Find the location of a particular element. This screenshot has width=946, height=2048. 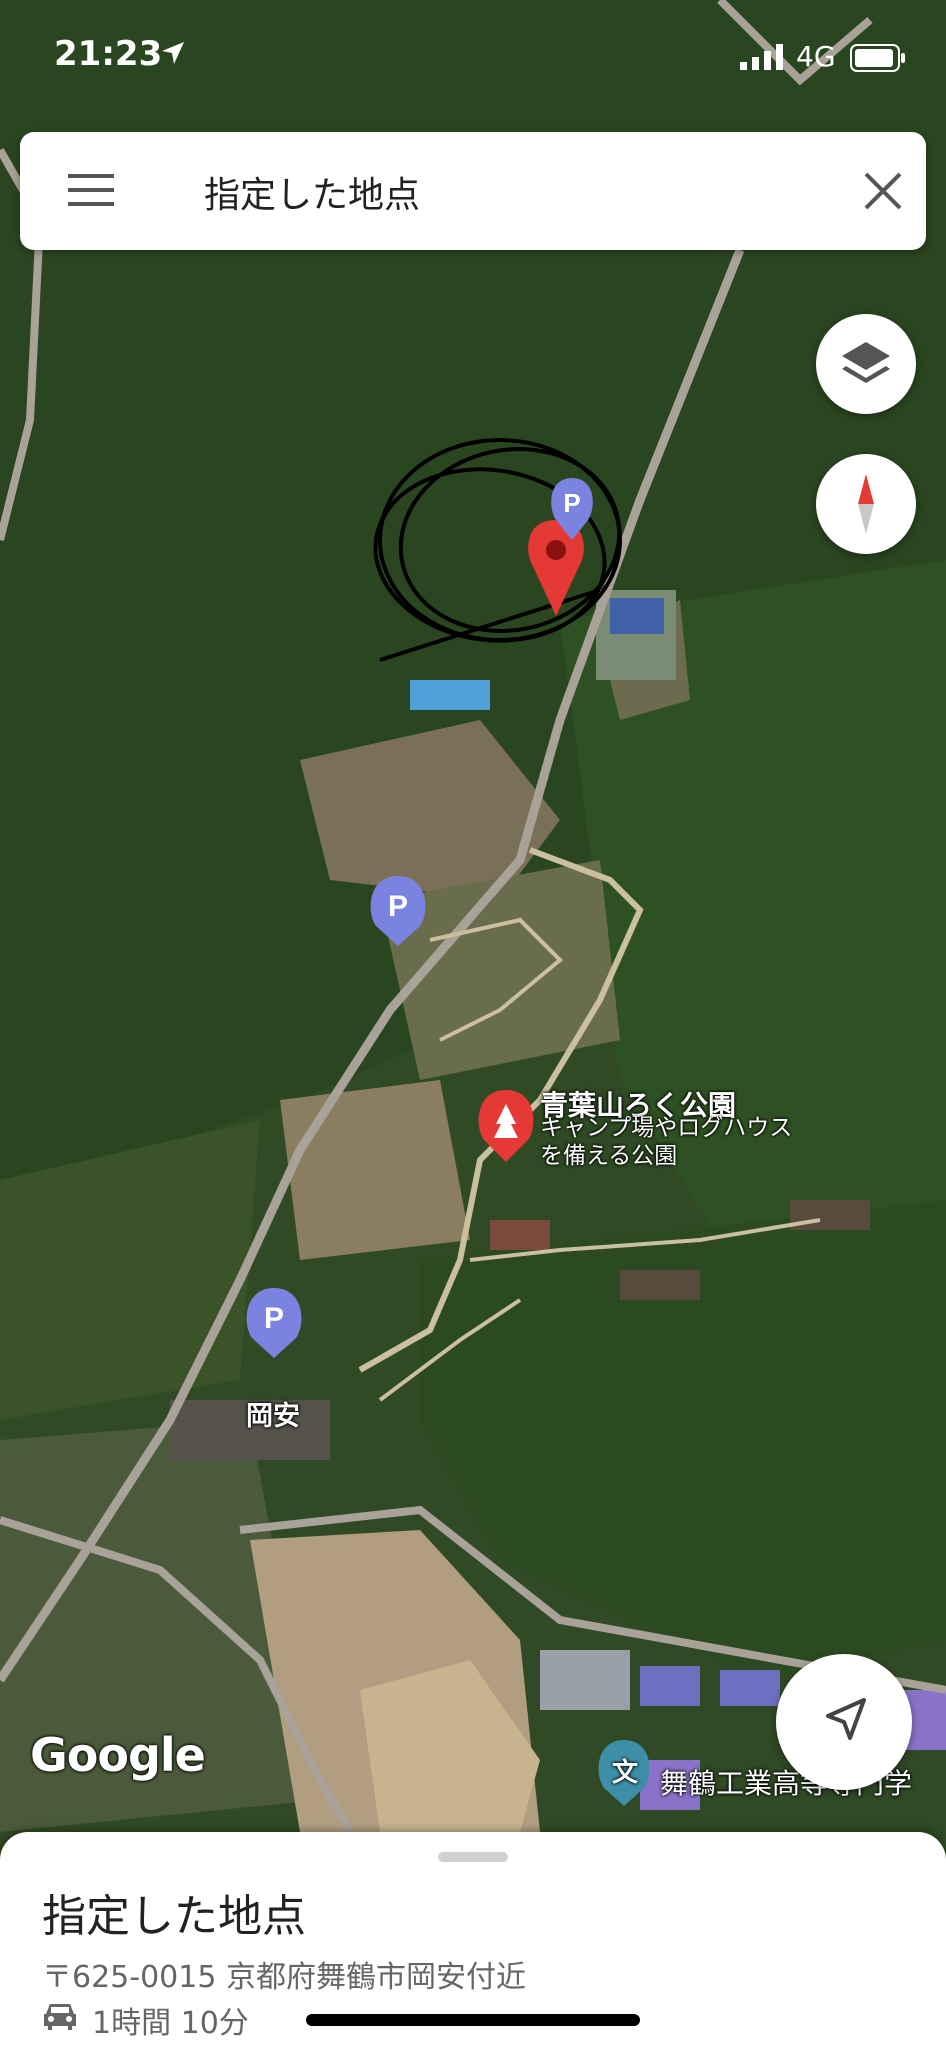

park-desc-line2: を備える公園 is located at coordinates (609, 1156).